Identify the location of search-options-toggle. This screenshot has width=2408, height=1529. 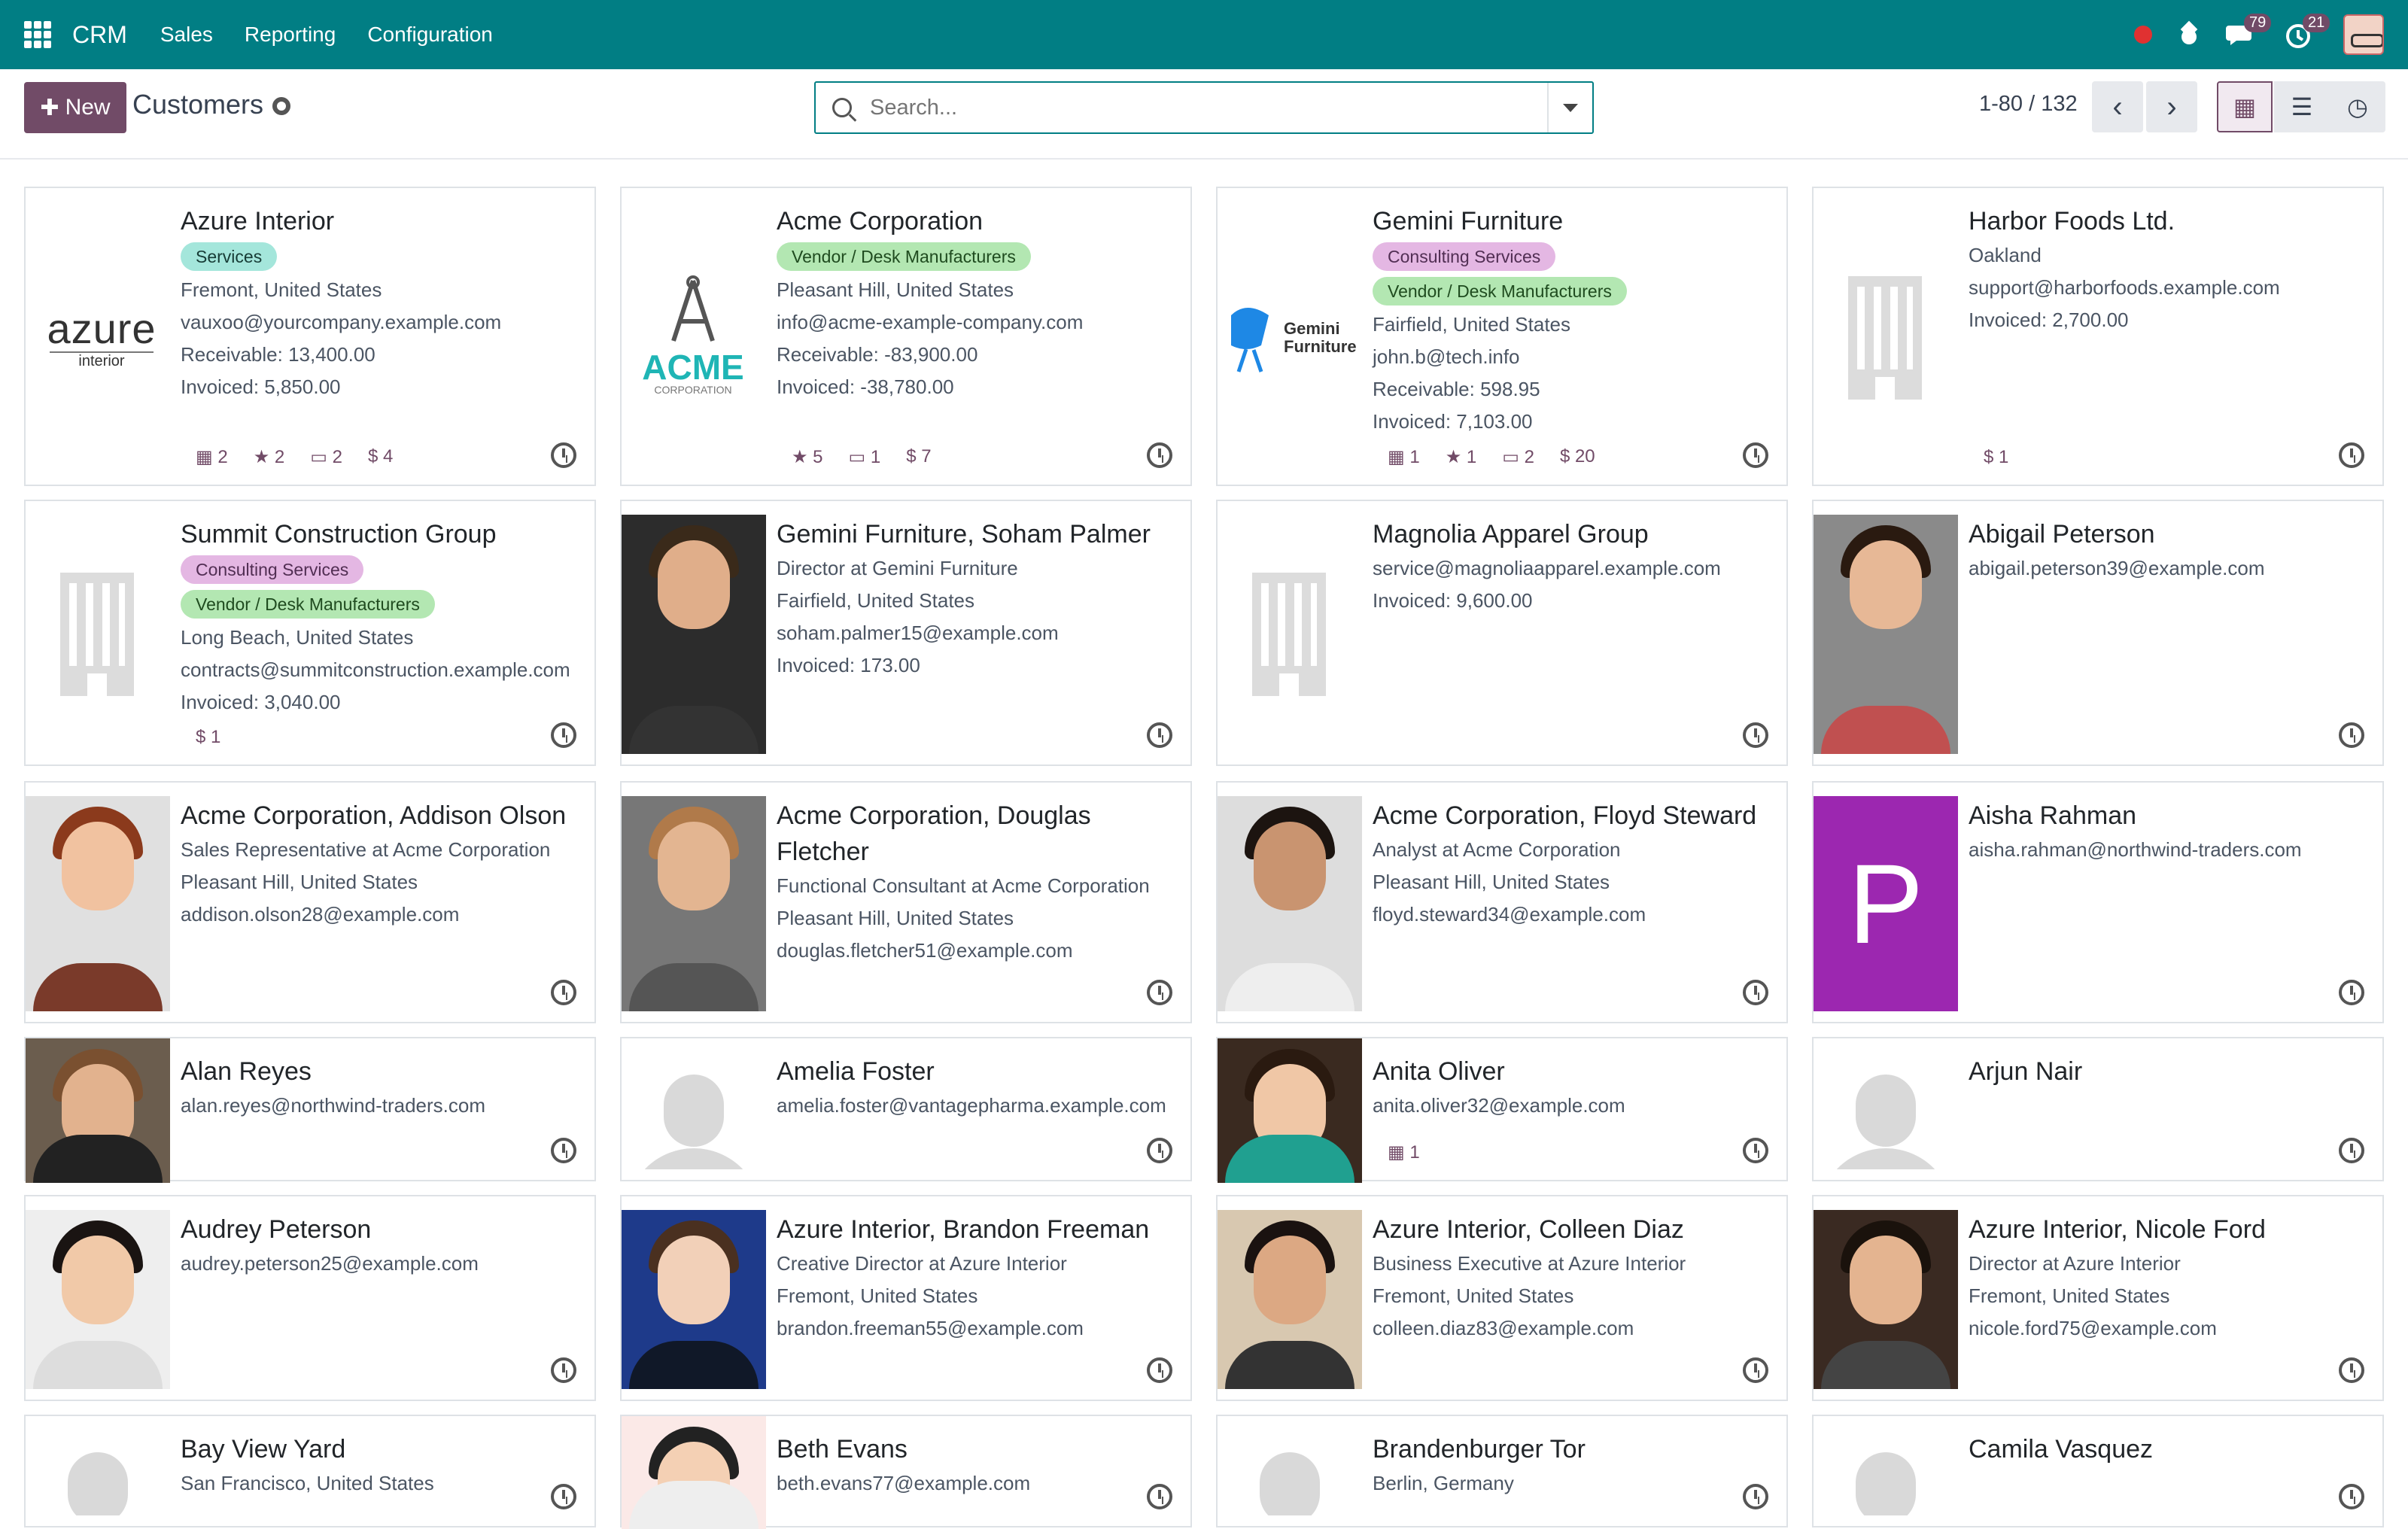
(1569, 108).